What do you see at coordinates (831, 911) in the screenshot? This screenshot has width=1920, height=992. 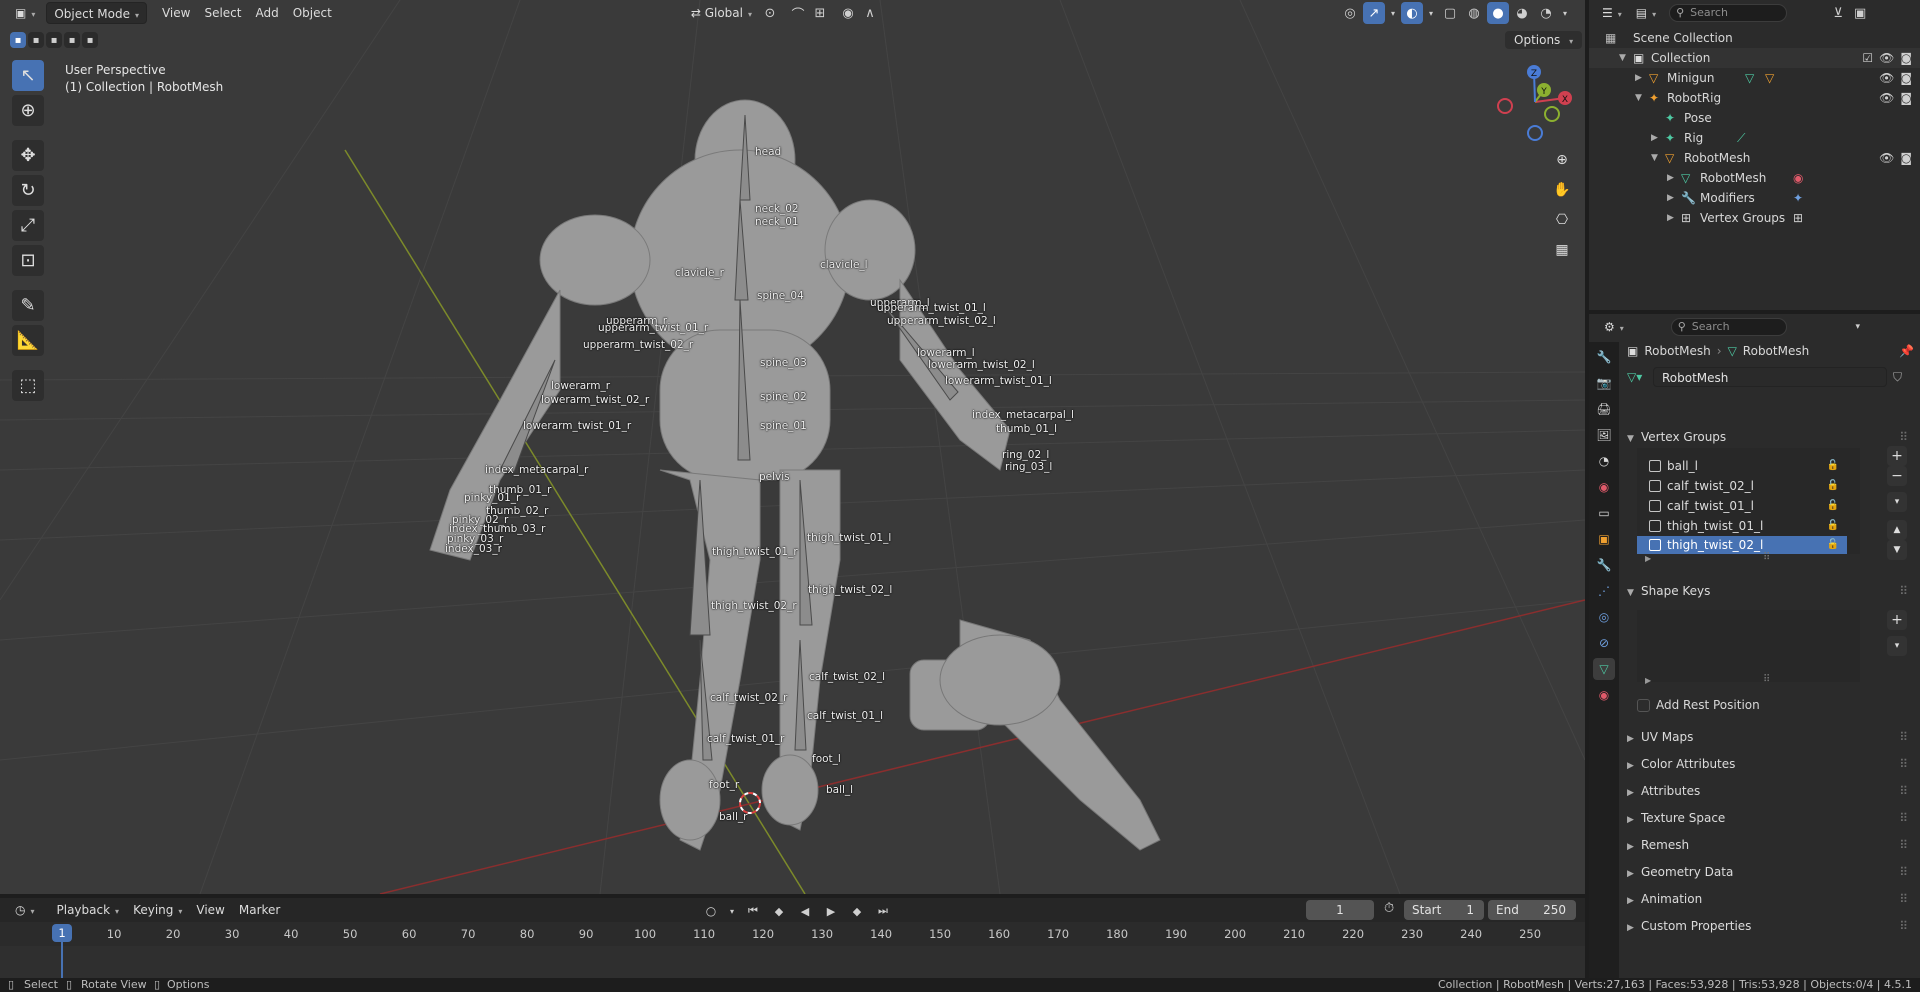 I see `play-icon: ▶` at bounding box center [831, 911].